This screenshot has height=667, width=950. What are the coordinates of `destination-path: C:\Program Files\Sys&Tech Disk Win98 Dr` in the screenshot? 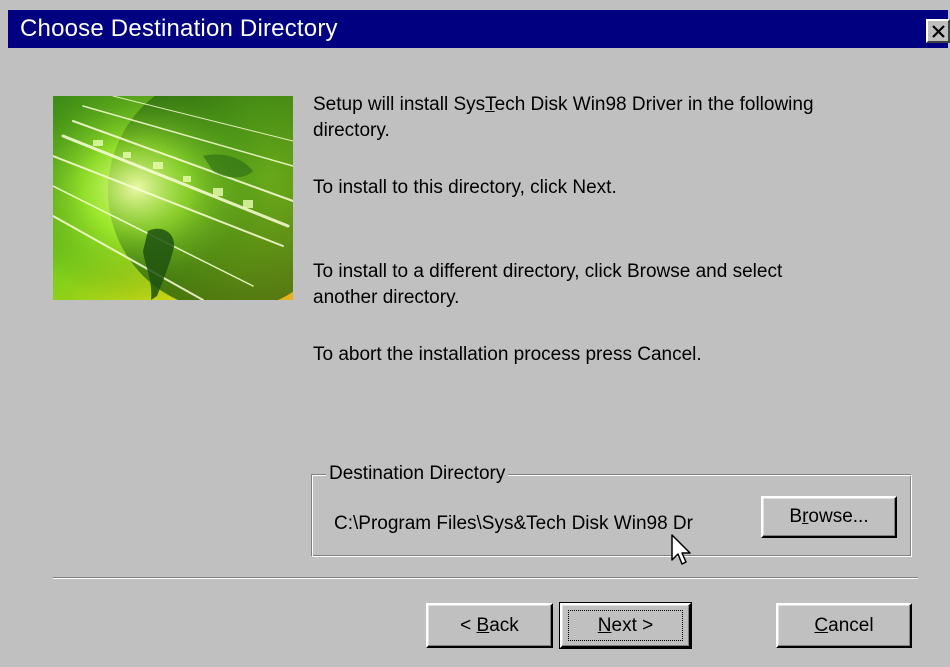 It's located at (513, 523).